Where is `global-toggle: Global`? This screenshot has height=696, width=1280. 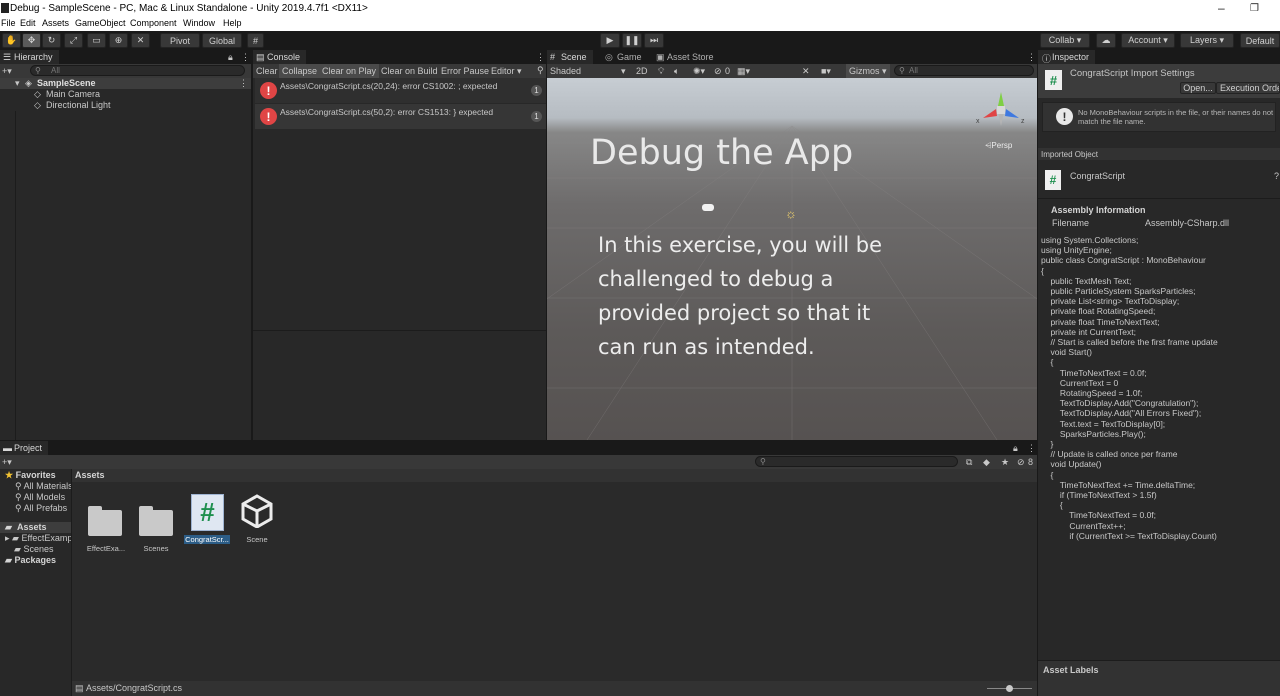 global-toggle: Global is located at coordinates (222, 40).